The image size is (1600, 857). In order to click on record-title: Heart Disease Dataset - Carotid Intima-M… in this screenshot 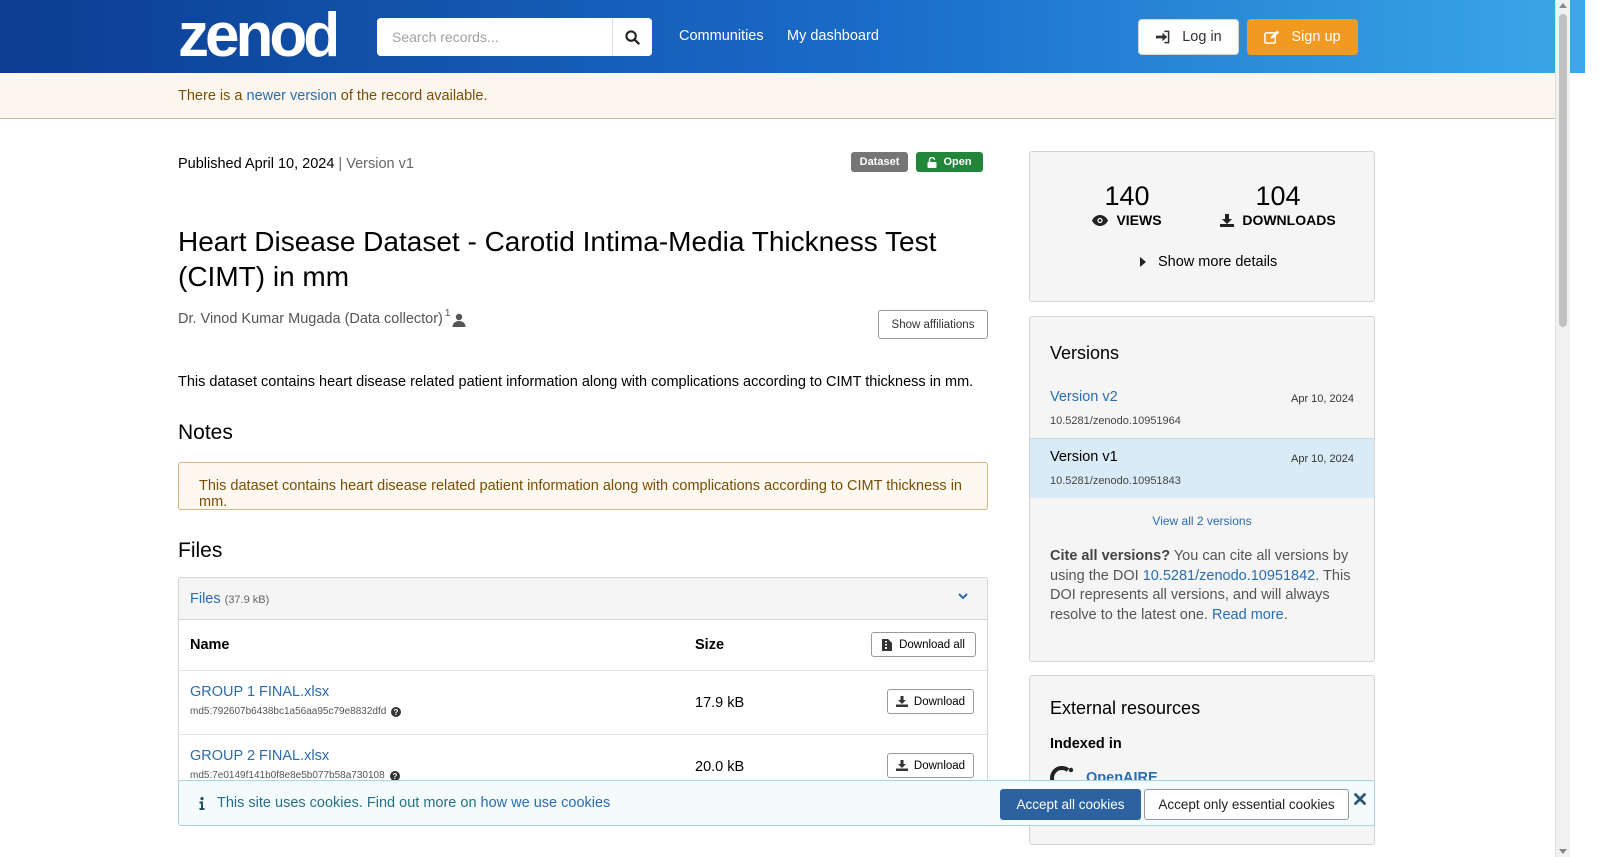, I will do `click(557, 259)`.